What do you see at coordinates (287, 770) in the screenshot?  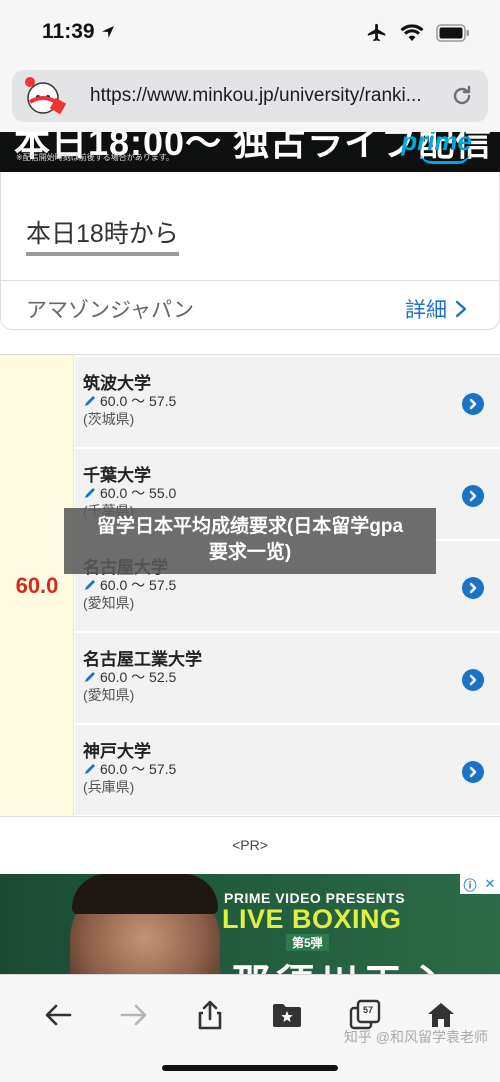 I see `university-row: 神戸大学 60.0 〜 57.5 (兵庫県)` at bounding box center [287, 770].